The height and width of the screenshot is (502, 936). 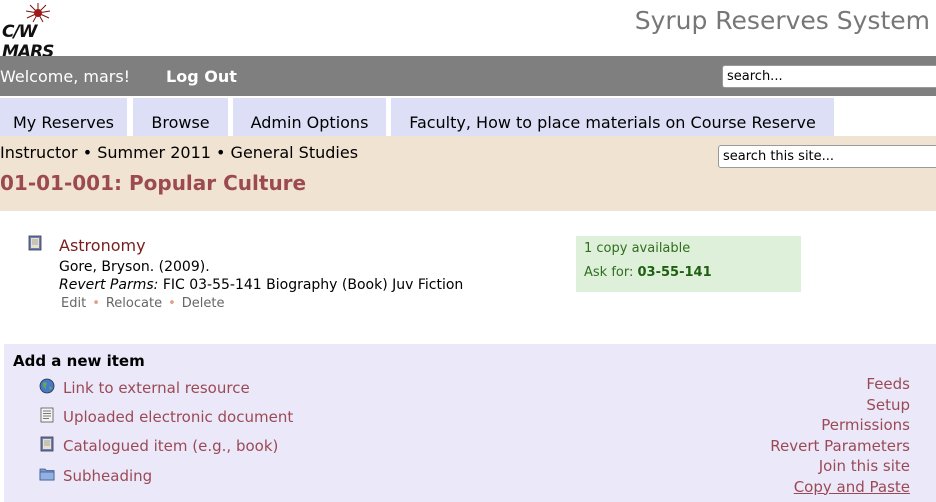 What do you see at coordinates (637, 248) in the screenshot?
I see `copies-available: 1 copy available` at bounding box center [637, 248].